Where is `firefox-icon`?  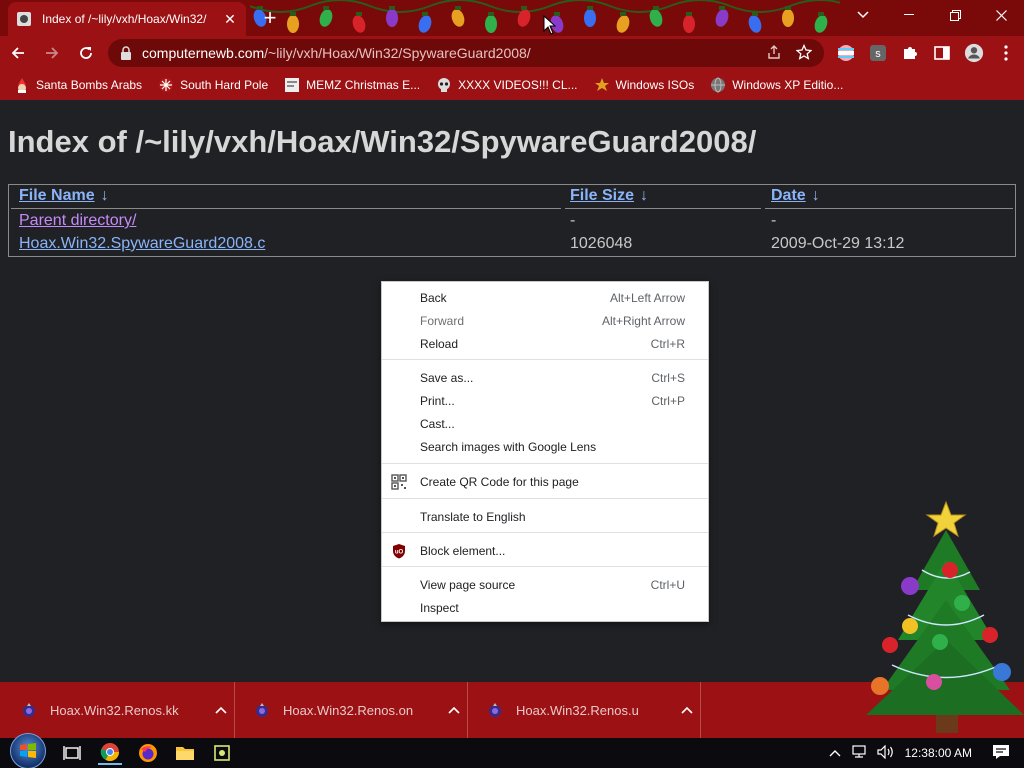 firefox-icon is located at coordinates (148, 753).